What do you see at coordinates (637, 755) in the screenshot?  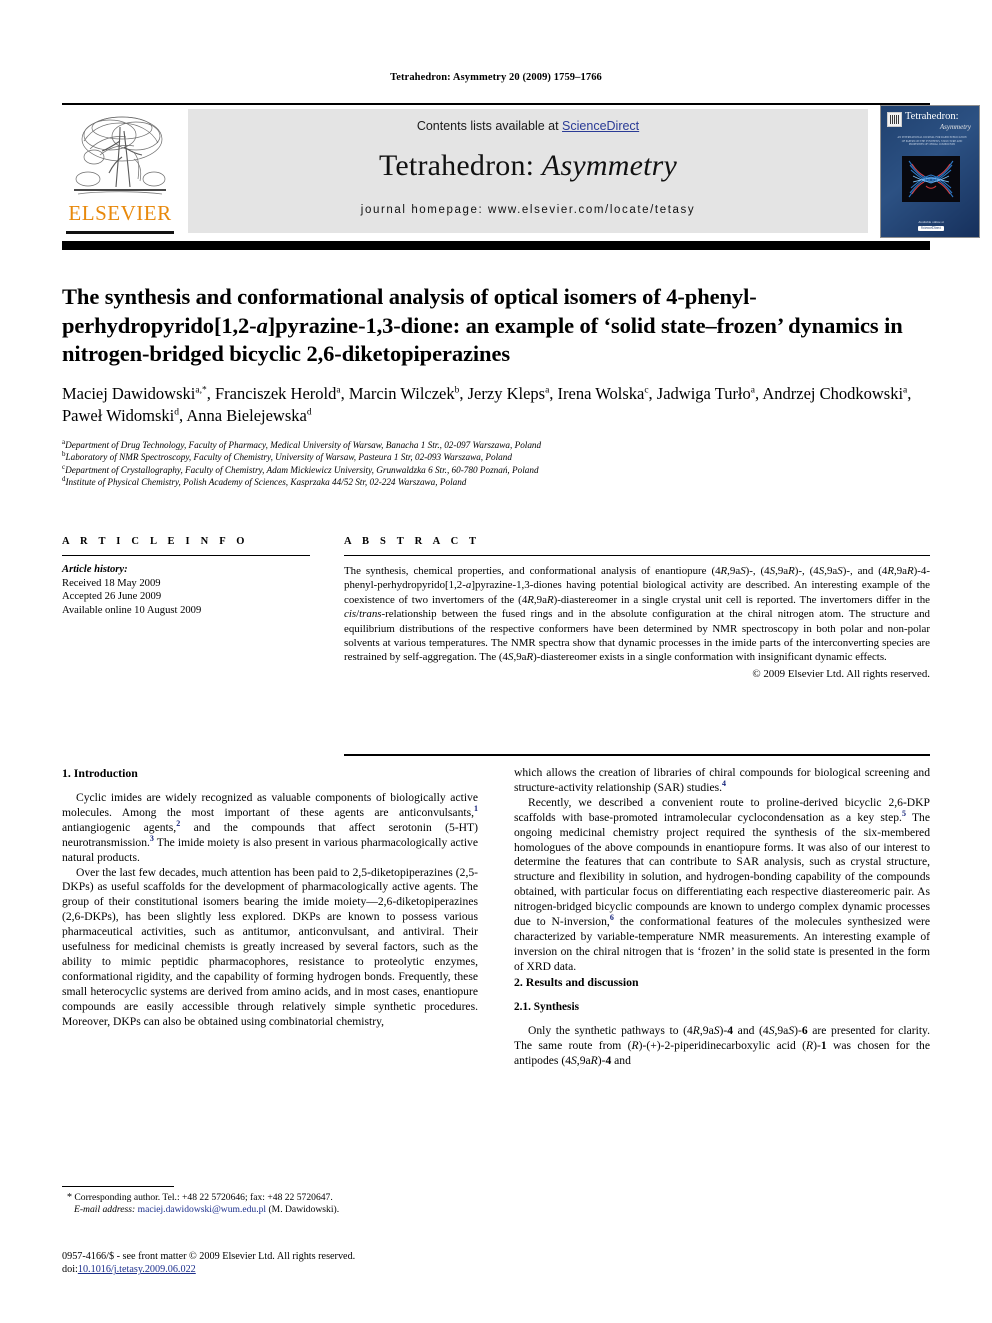 I see `abstract-bottom-rule` at bounding box center [637, 755].